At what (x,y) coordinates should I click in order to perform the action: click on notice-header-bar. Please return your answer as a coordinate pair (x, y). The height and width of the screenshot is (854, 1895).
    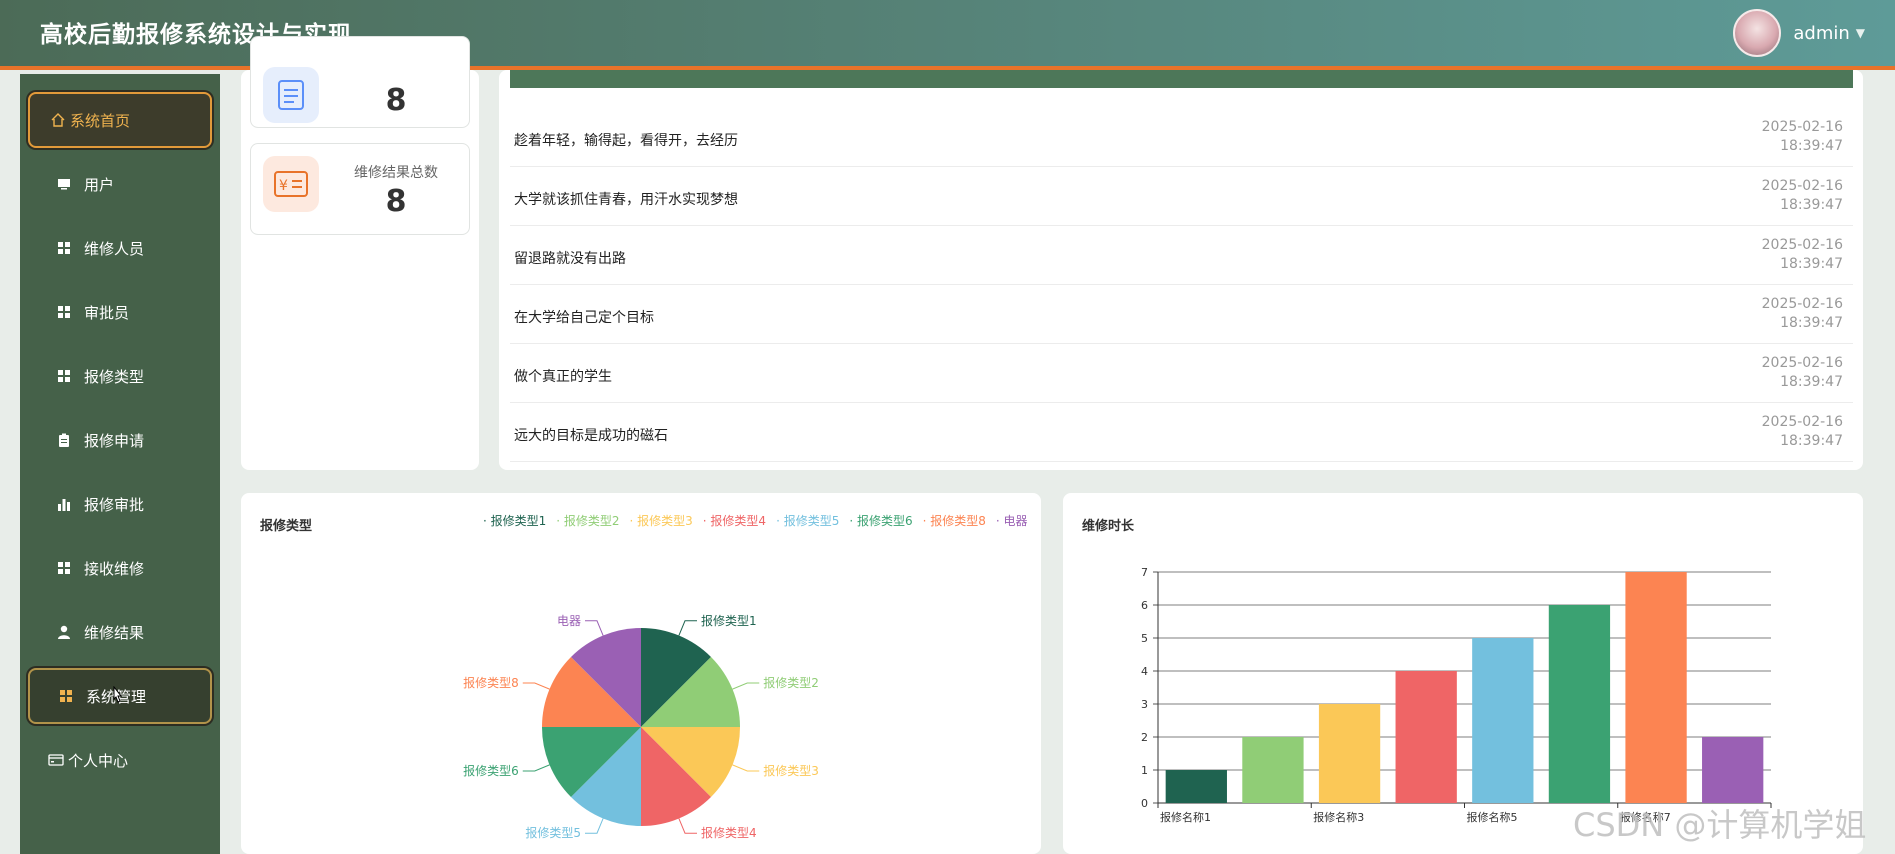
    Looking at the image, I should click on (1181, 79).